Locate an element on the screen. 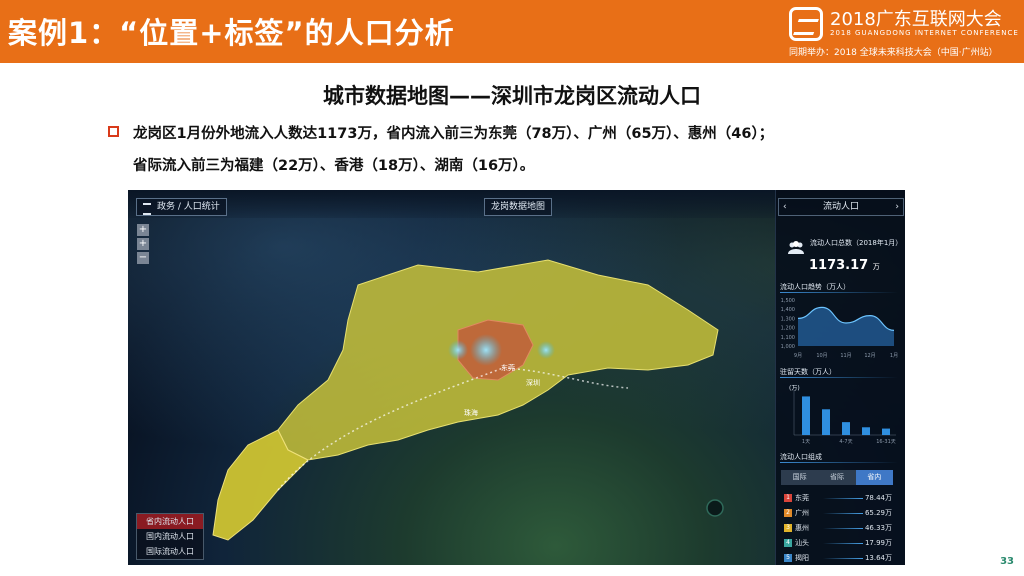 The height and width of the screenshot is (576, 1024). page-number: 33 is located at coordinates (1007, 561).